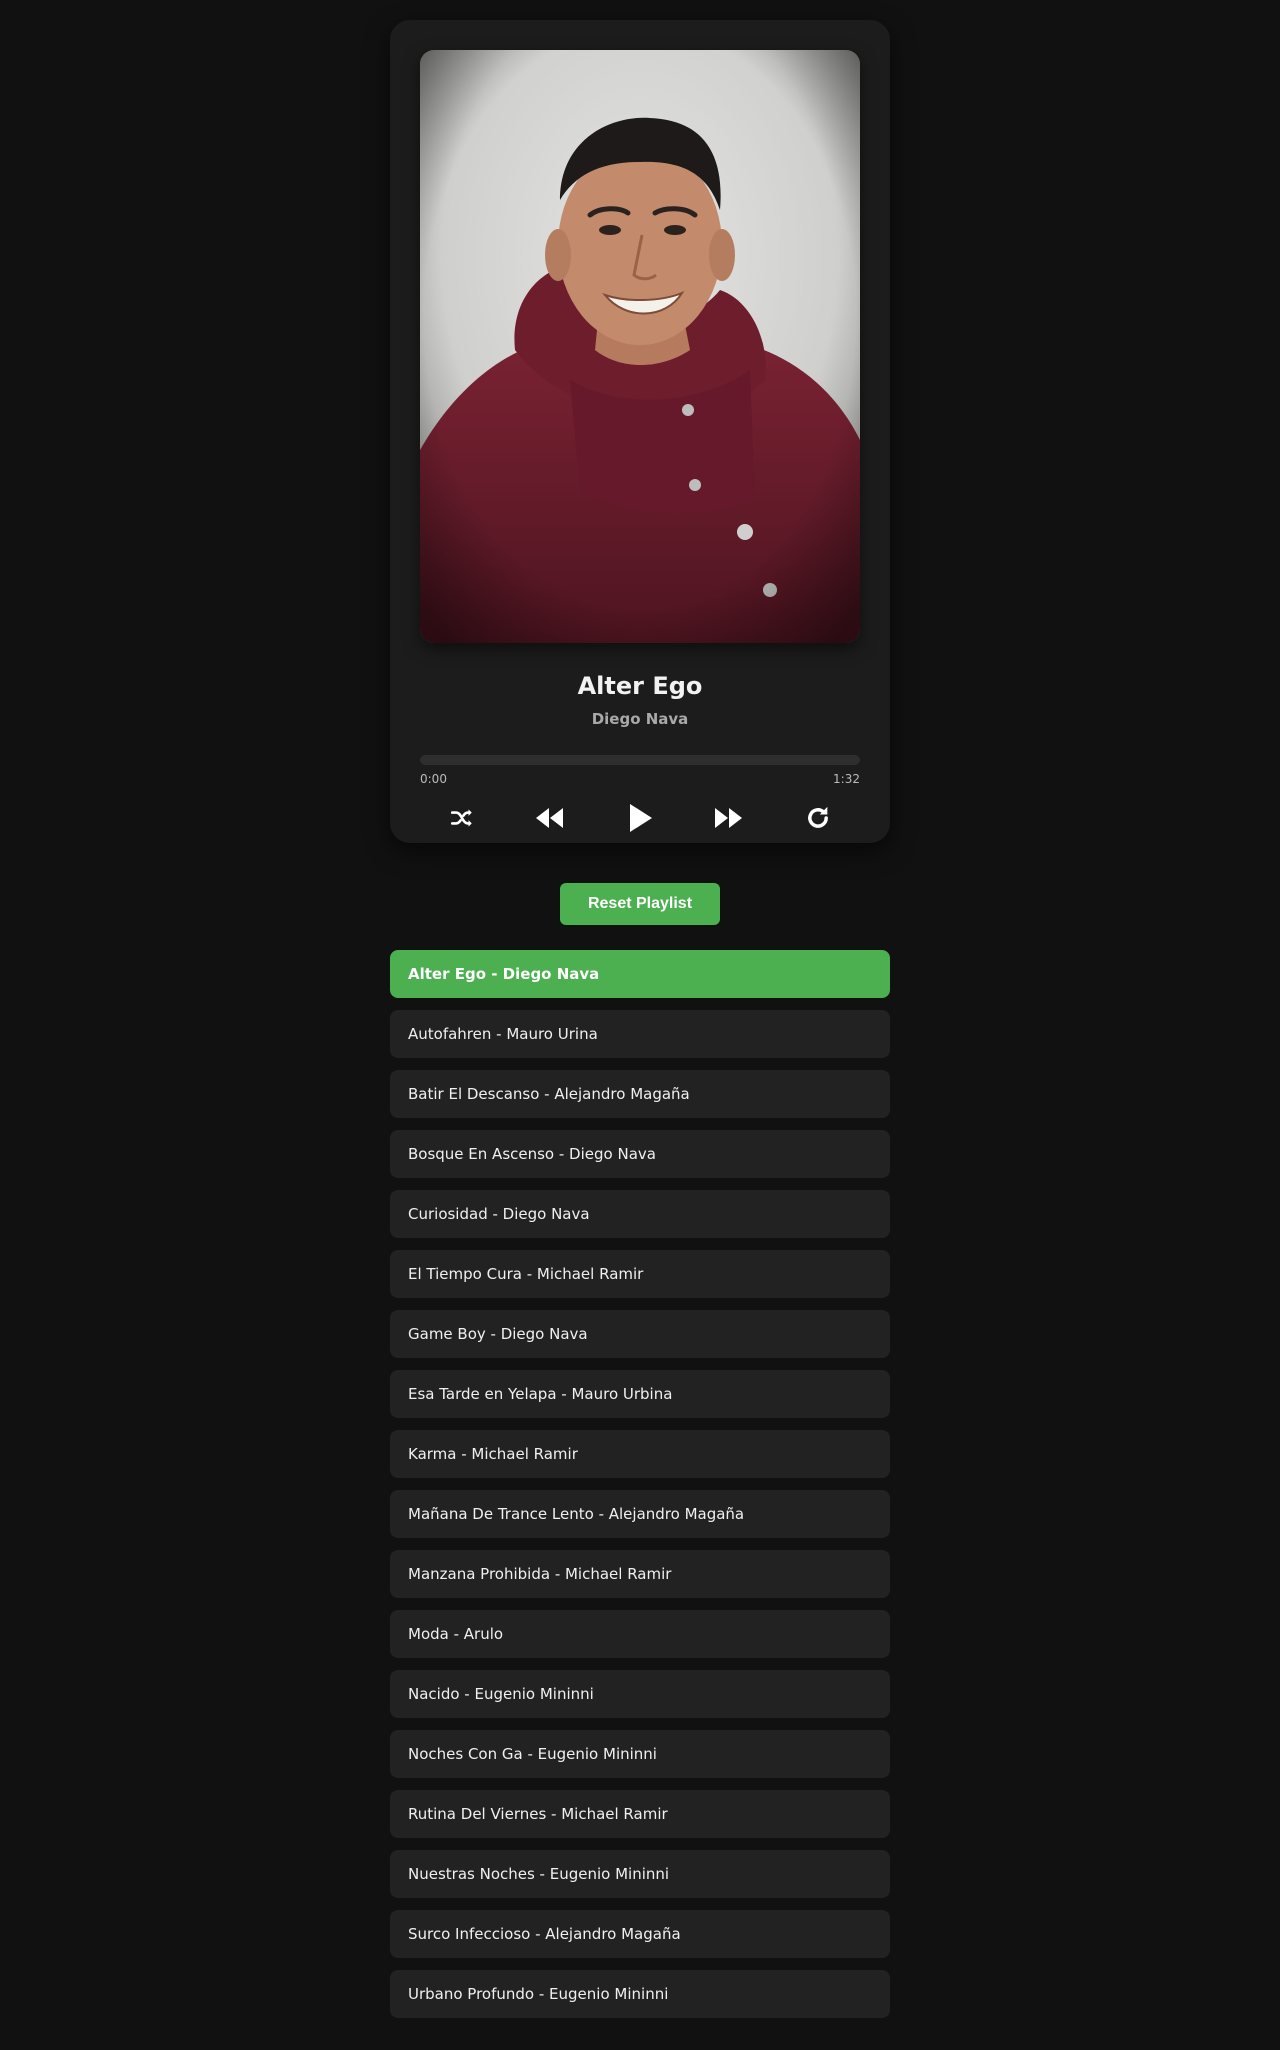 Image resolution: width=1280 pixels, height=2050 pixels. Describe the element at coordinates (640, 1274) in the screenshot. I see `playlist-item: El Tiempo Cura - Michael Ramir` at that location.